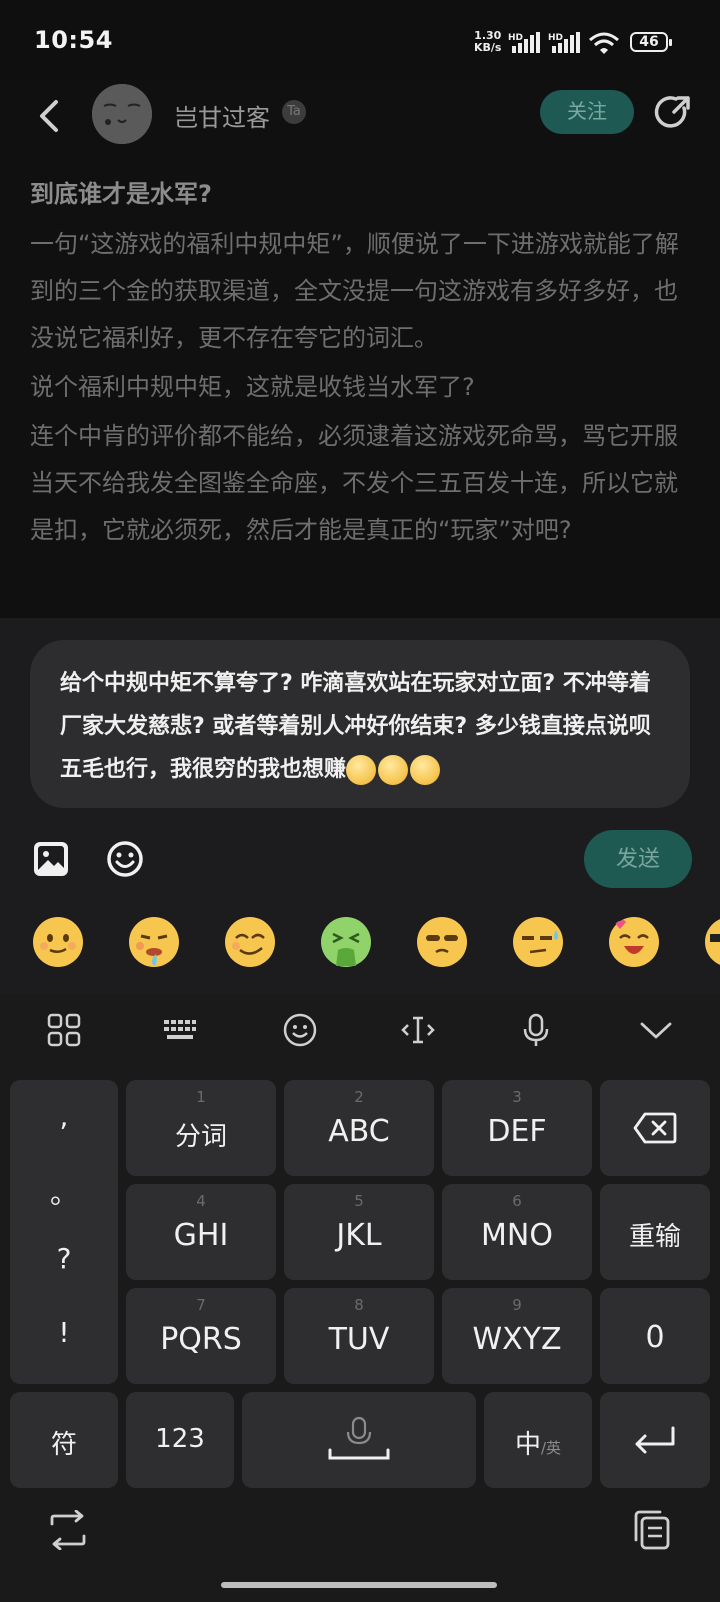 This screenshot has height=1602, width=720. I want to click on key-3-def: 3 DEF, so click(517, 1128).